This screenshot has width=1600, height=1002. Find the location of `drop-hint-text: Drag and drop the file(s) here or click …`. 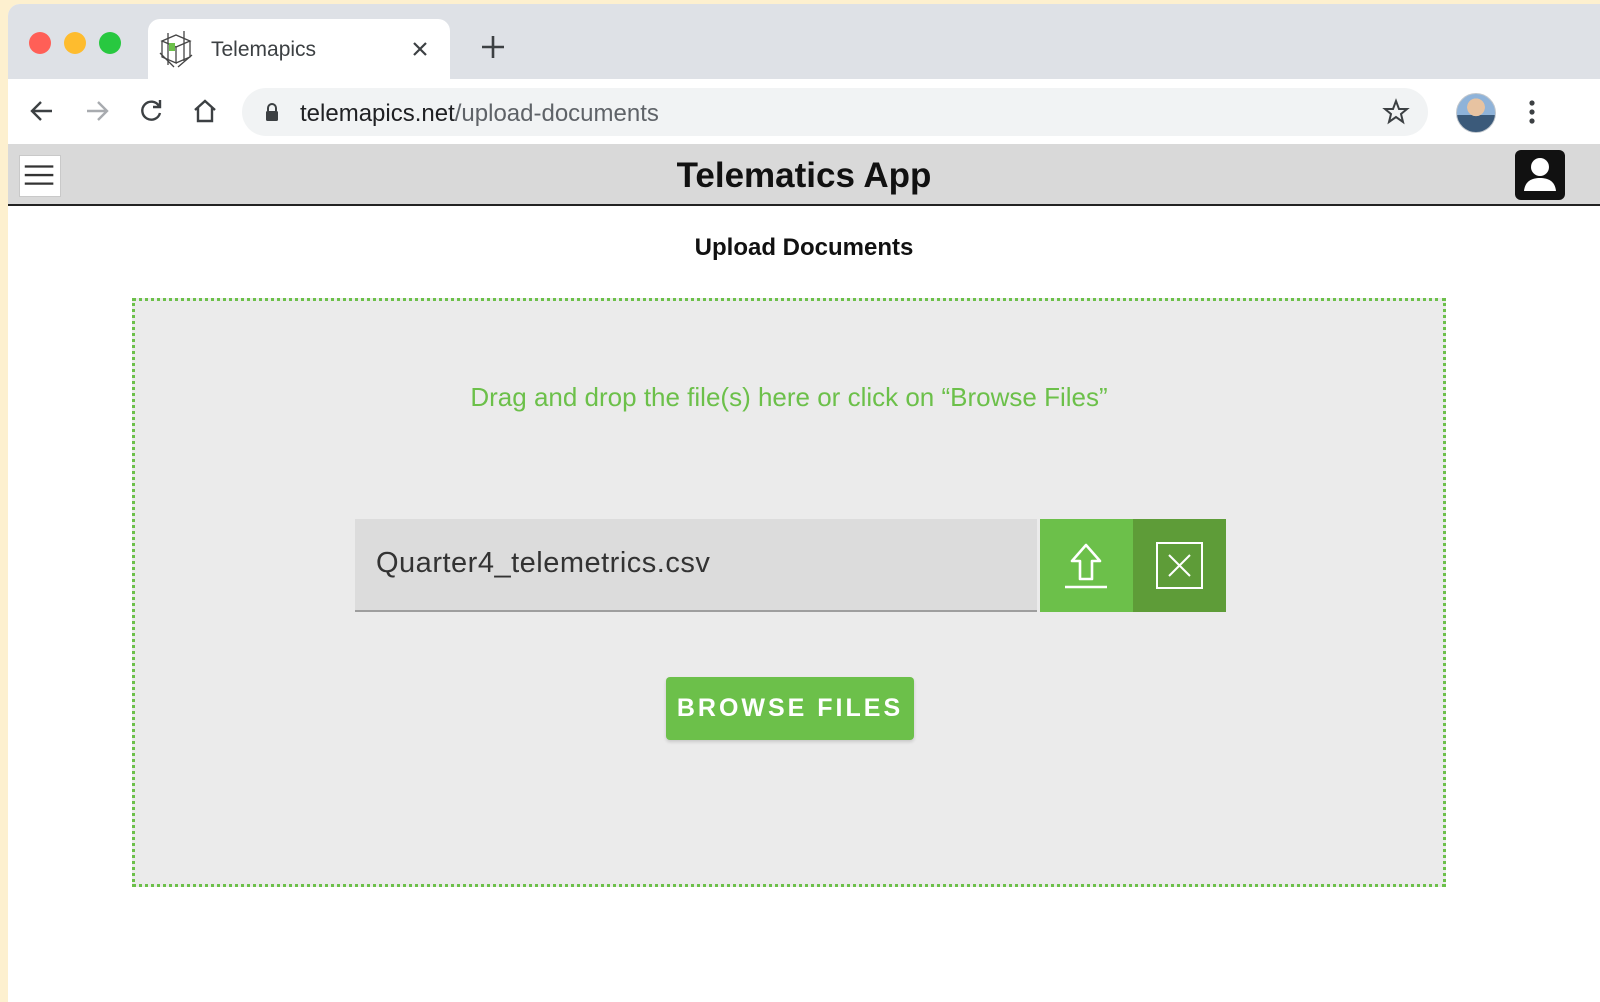

drop-hint-text: Drag and drop the file(s) here or click … is located at coordinates (789, 397).